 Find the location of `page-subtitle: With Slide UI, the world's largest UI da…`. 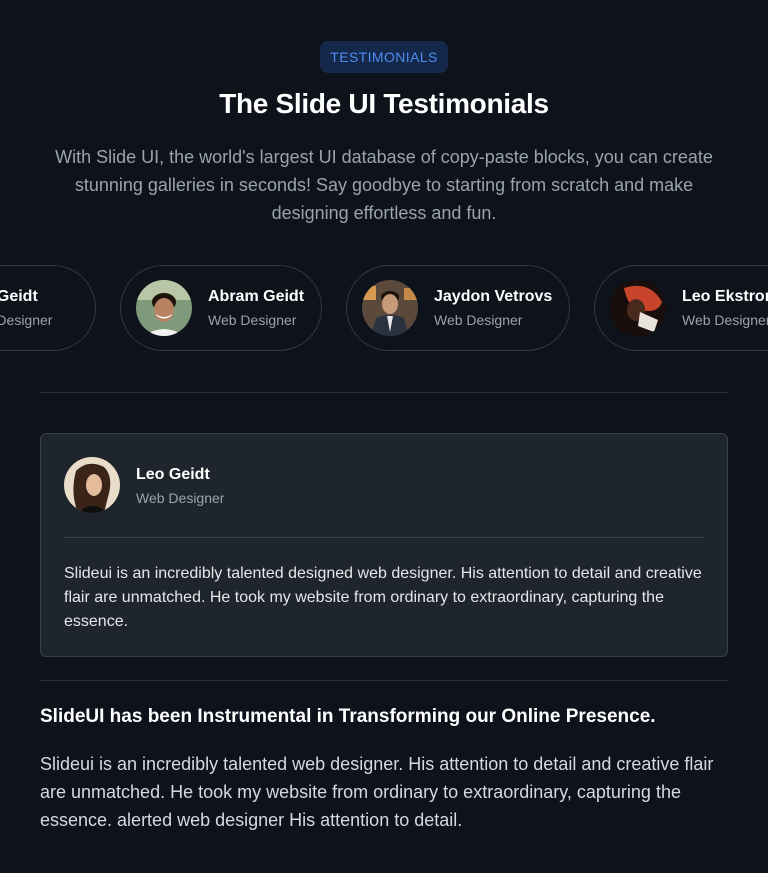

page-subtitle: With Slide UI, the world's largest UI da… is located at coordinates (384, 185).